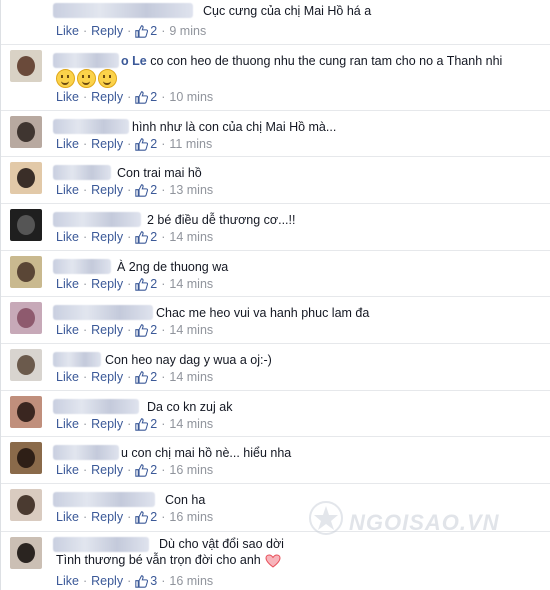 The image size is (550, 590). I want to click on comment-meta: Like · Reply · 2 · 9 mins, so click(131, 31).